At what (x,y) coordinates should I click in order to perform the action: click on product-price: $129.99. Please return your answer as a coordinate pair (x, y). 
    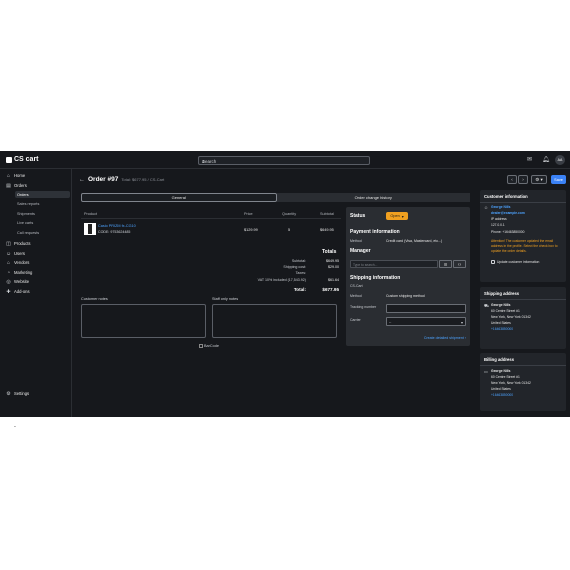
    Looking at the image, I should click on (251, 230).